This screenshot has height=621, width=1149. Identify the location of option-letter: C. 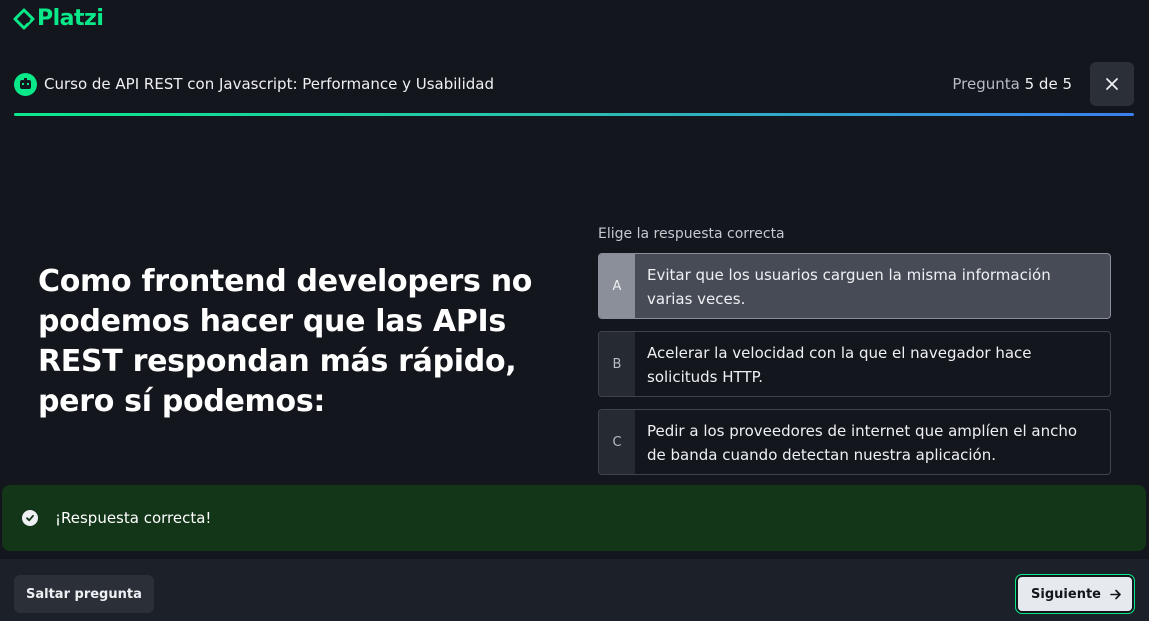
(617, 442).